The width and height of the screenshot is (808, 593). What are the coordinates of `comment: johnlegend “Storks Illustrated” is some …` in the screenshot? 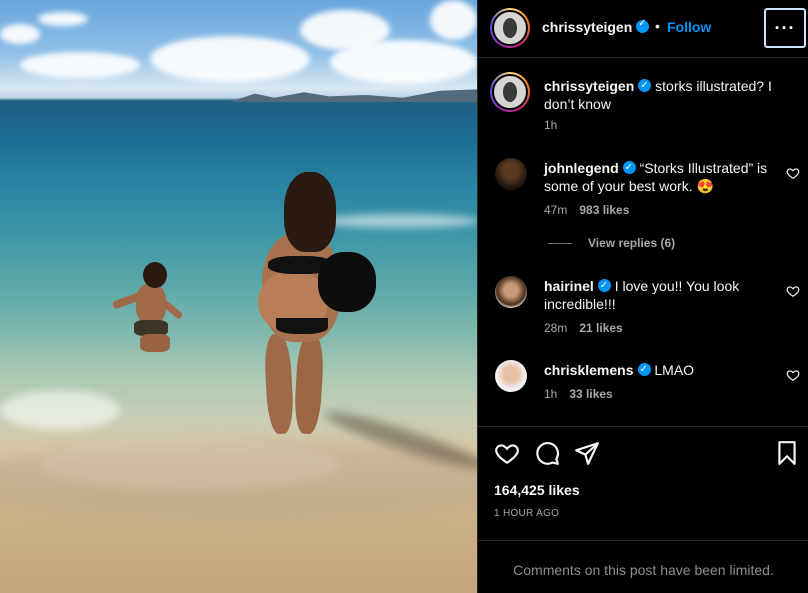 It's located at (663, 177).